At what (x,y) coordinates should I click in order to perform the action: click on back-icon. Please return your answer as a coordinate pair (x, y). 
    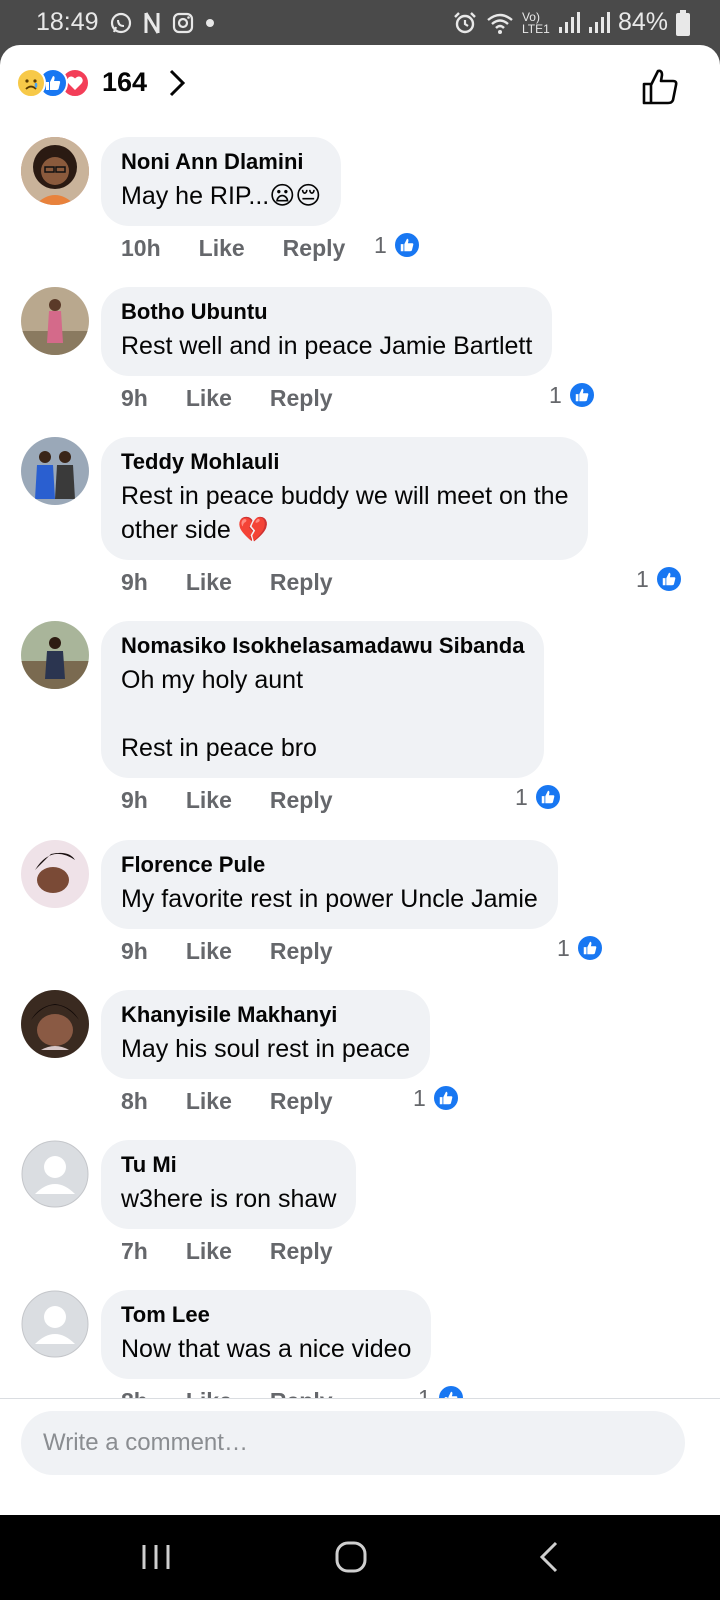
    Looking at the image, I should click on (550, 1557).